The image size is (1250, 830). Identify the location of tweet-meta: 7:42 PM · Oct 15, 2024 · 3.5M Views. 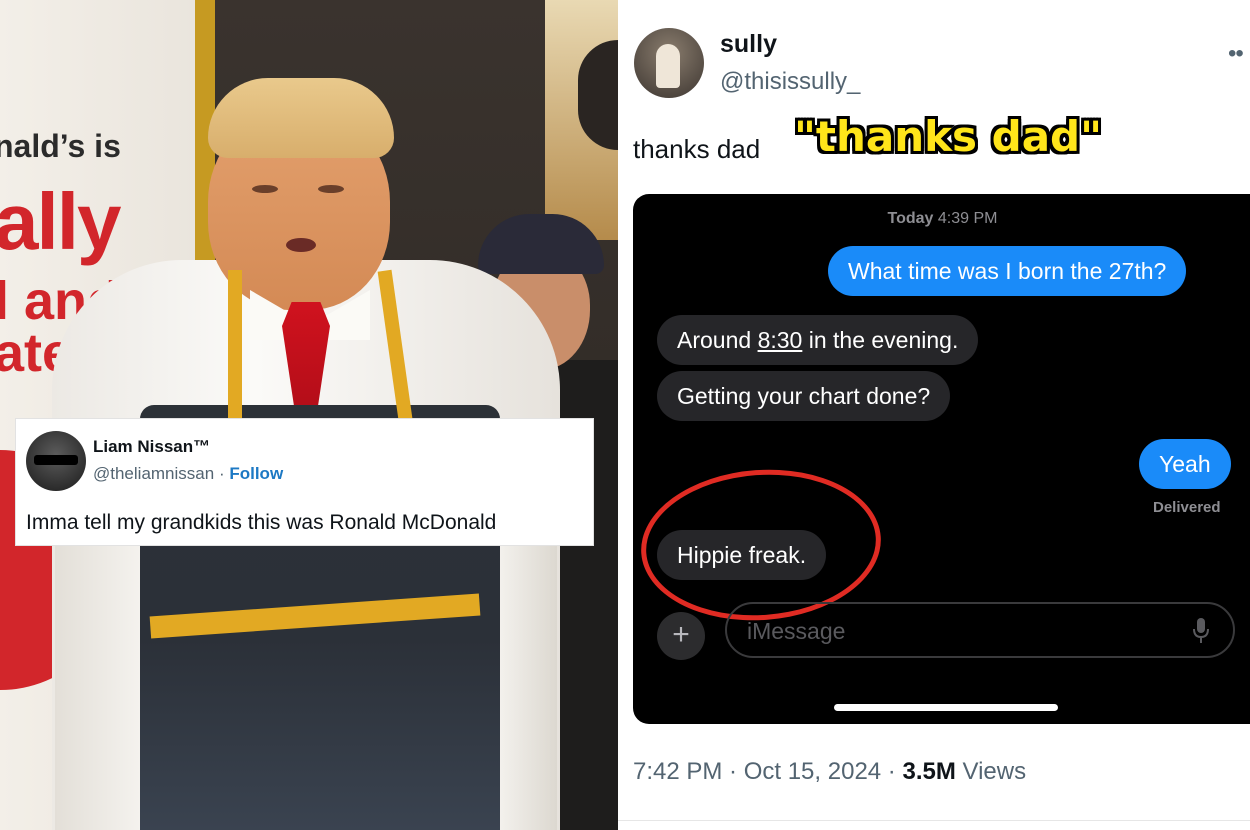
(829, 772).